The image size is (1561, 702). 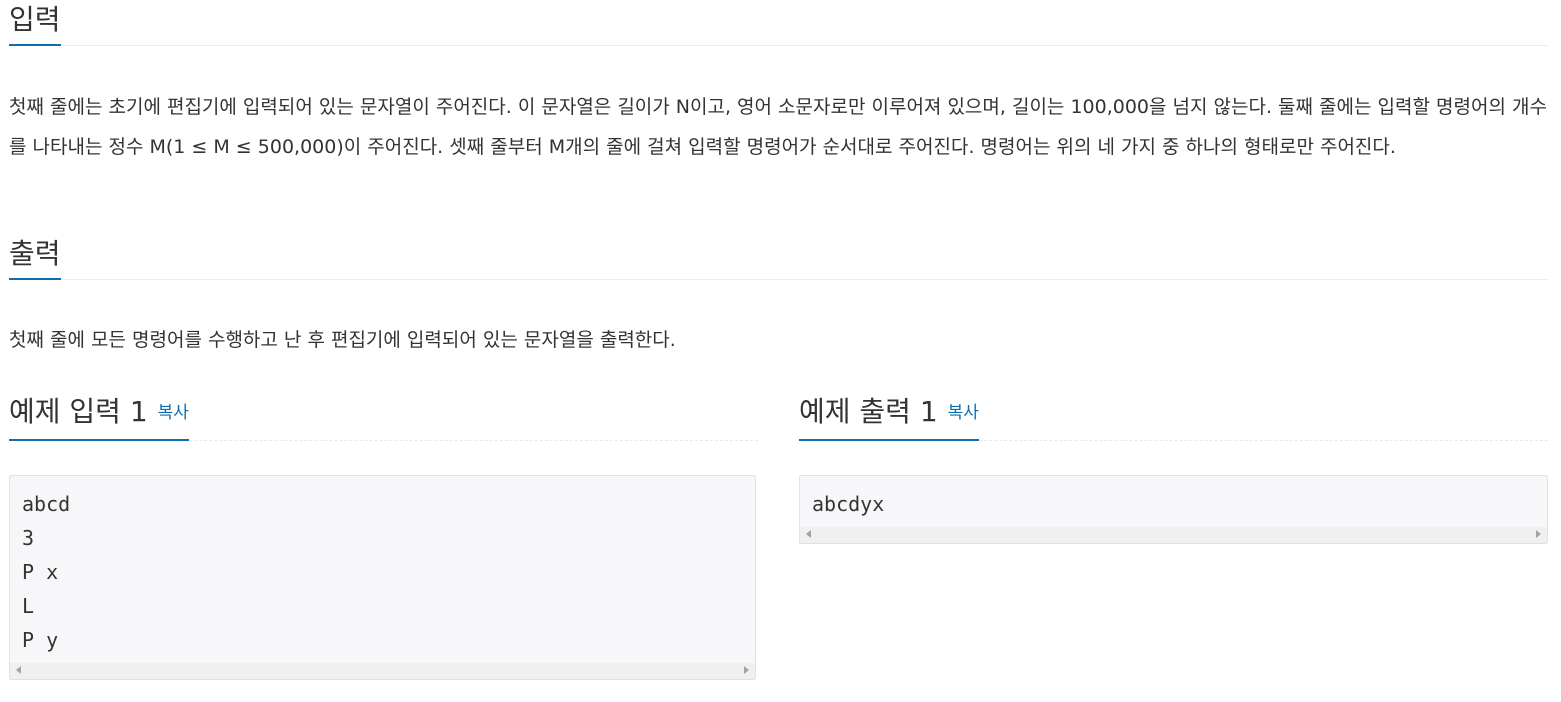 I want to click on sample-input-title: 예제 입력 1 복사, so click(x=99, y=417).